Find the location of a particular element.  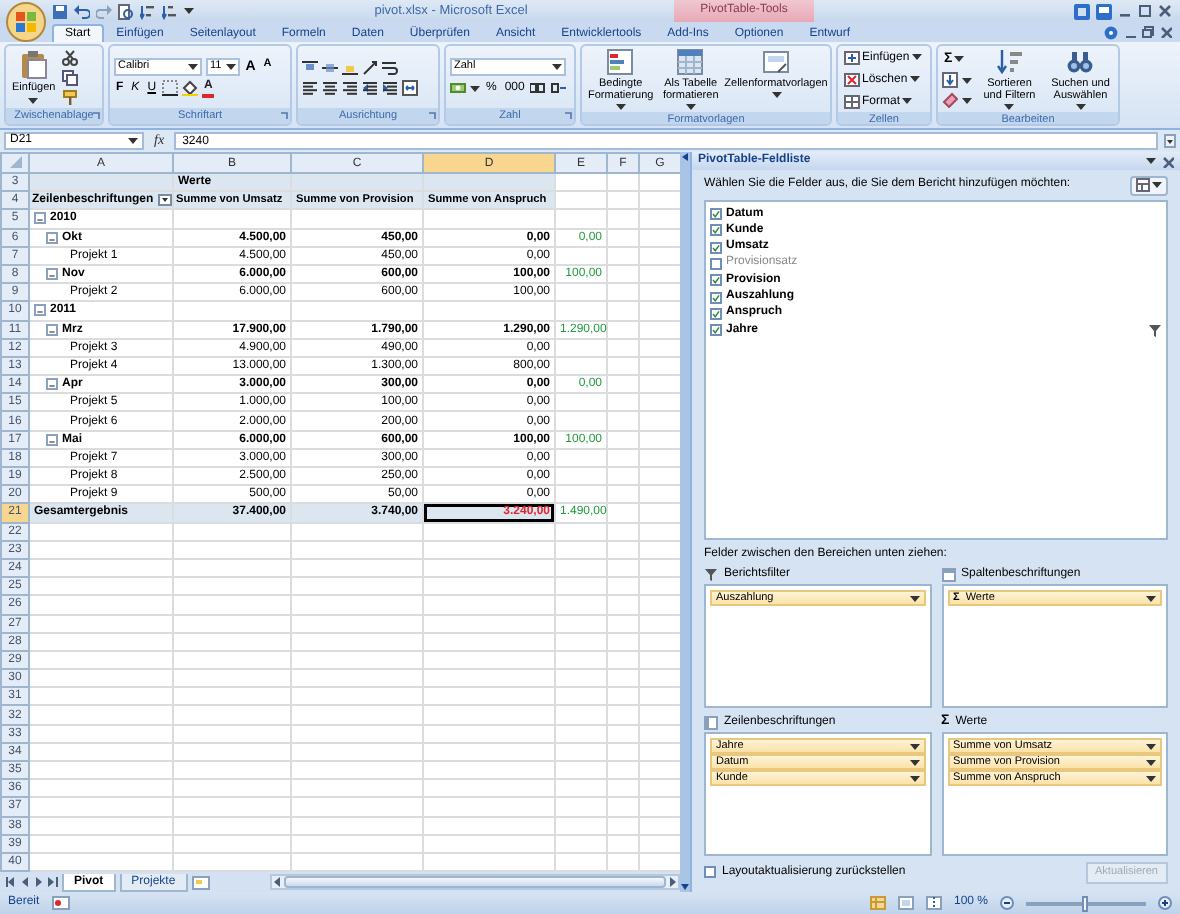

cell-styles-icon is located at coordinates (776, 62).